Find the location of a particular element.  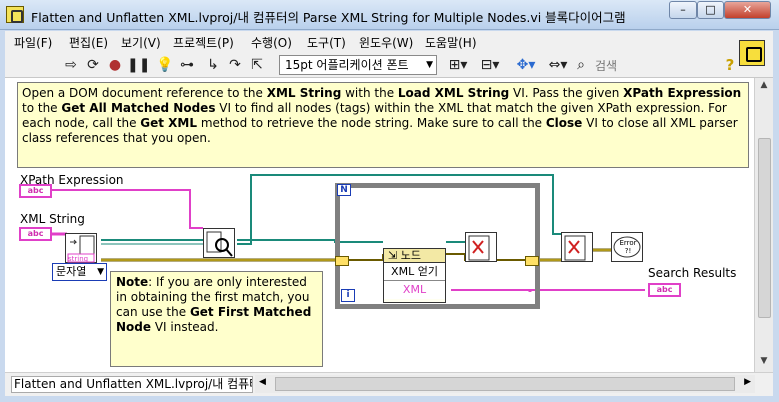

horizontal-scroll-thumb is located at coordinates (505, 384).